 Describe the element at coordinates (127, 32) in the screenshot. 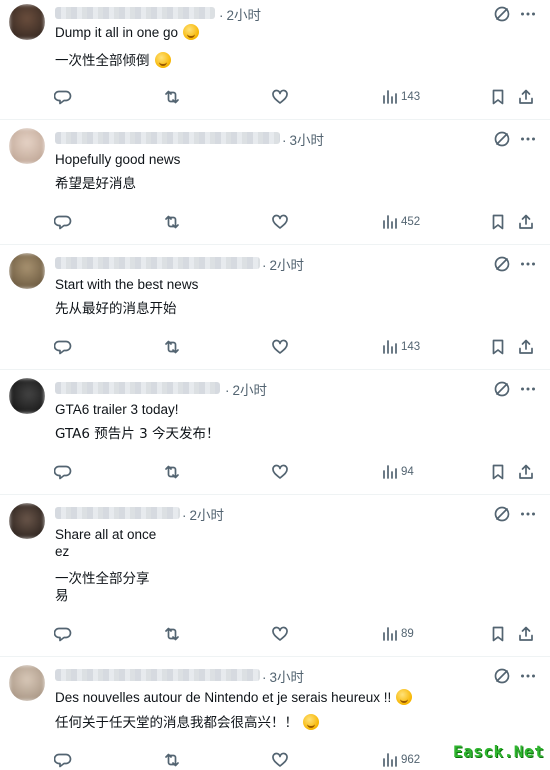

I see `post-text-original: Dump it all in one go` at that location.